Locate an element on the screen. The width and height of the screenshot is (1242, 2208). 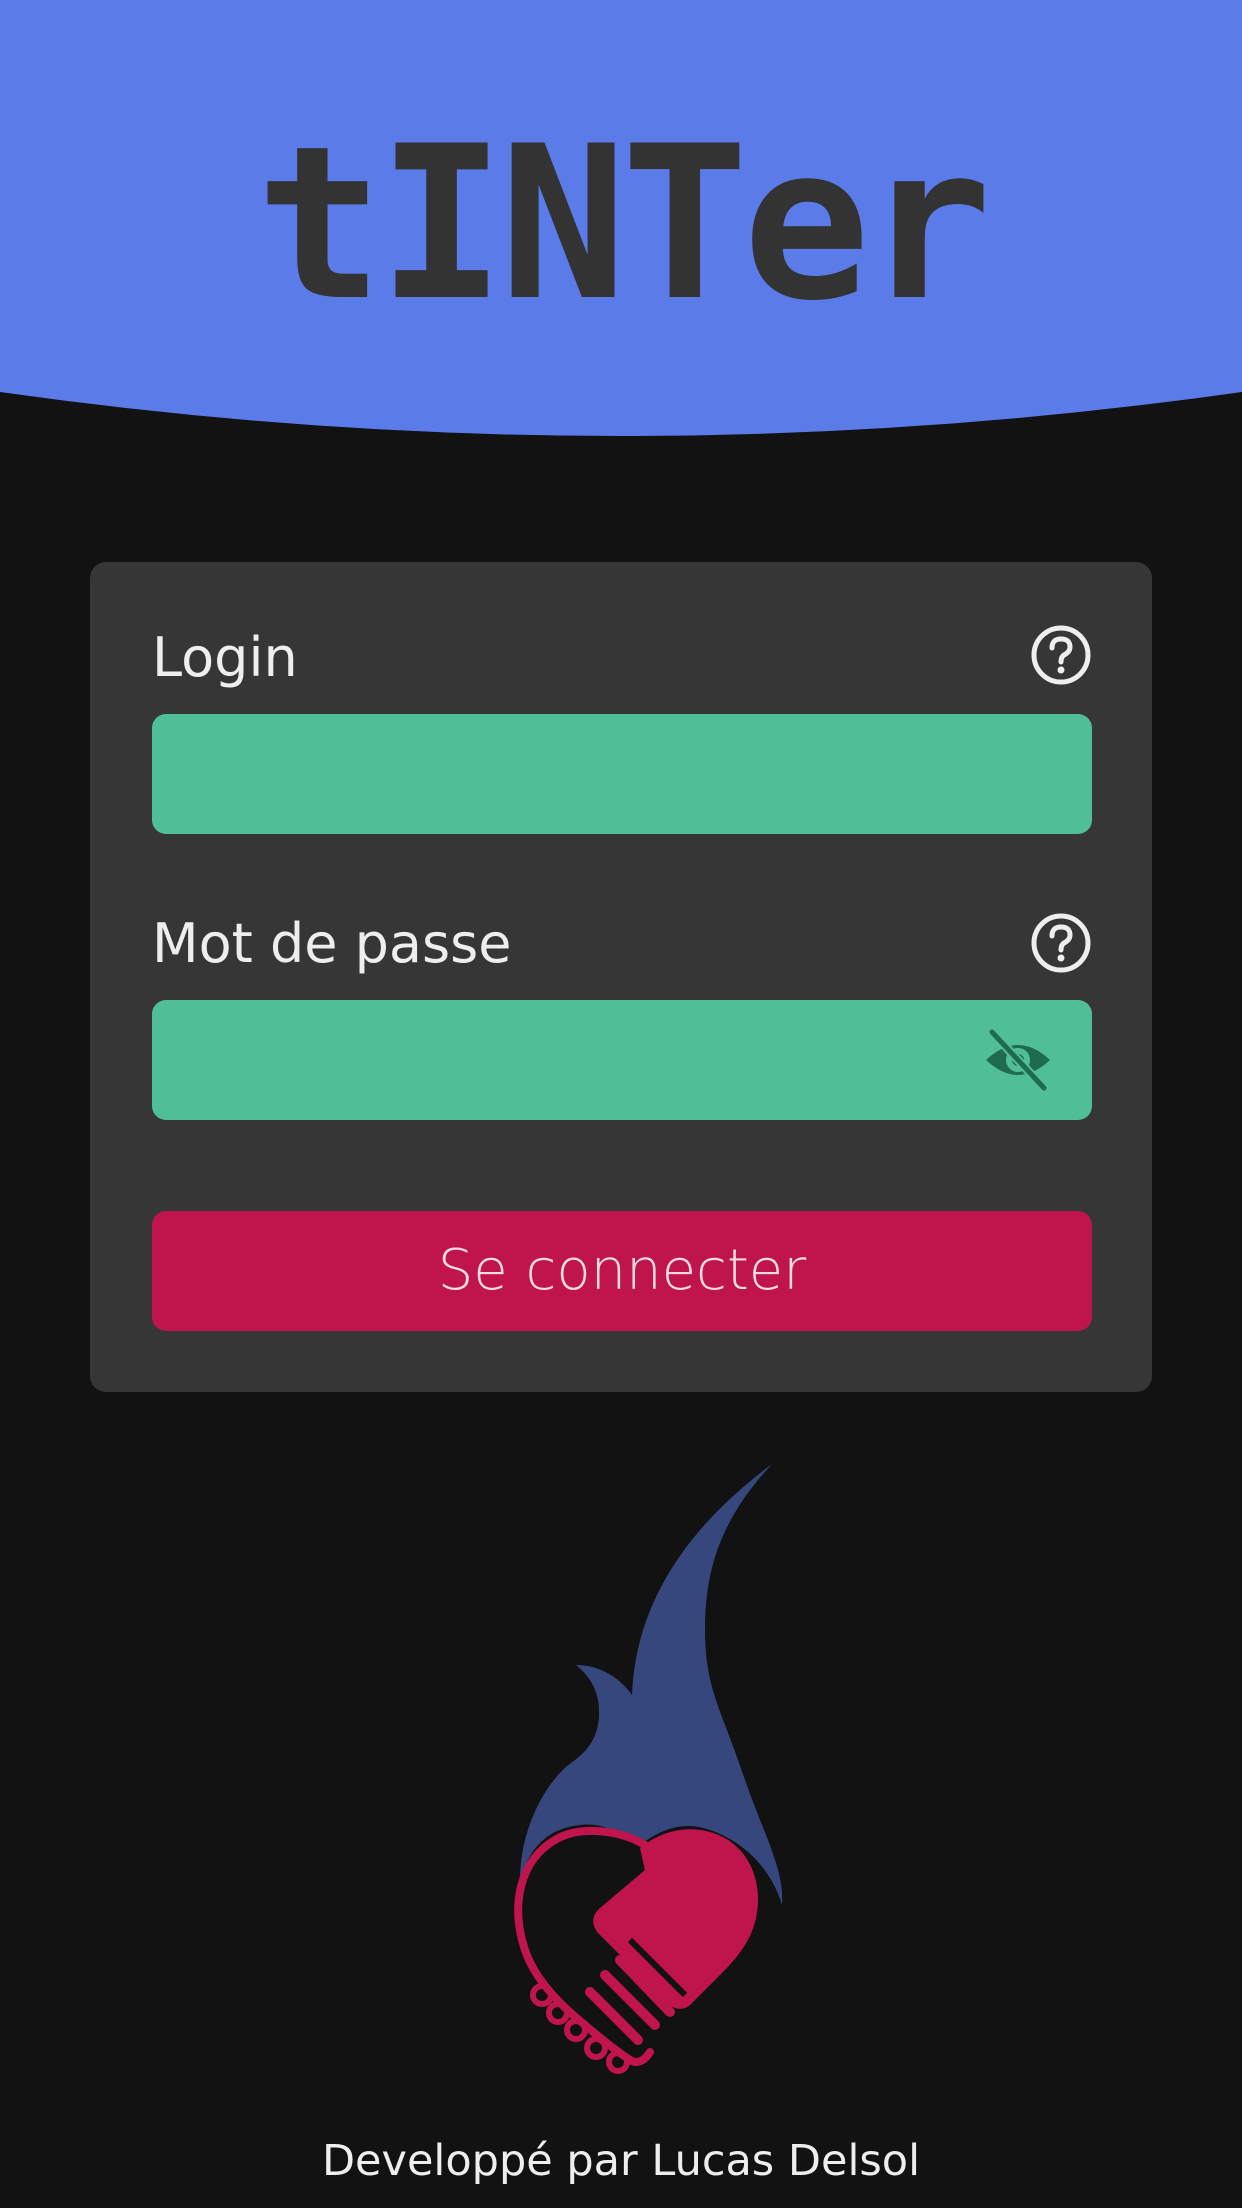
login-help-icon is located at coordinates (1061, 655).